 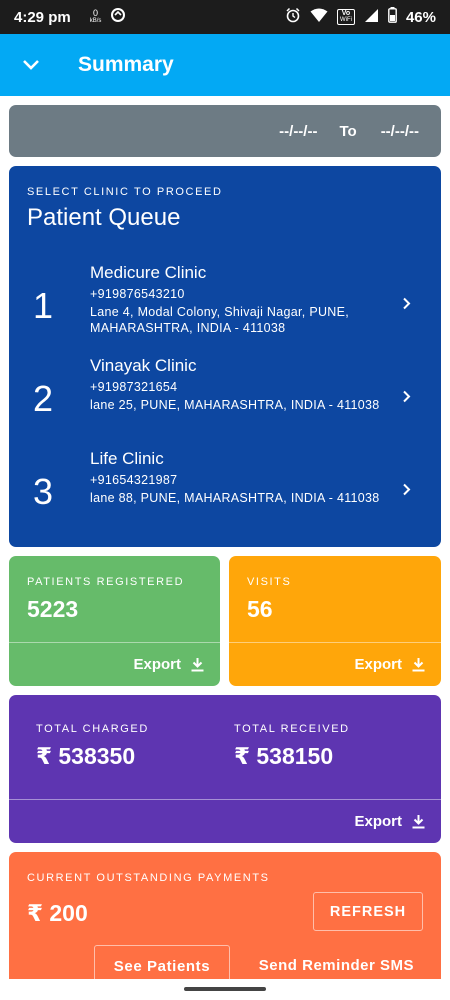 I want to click on patients-registered-label: PATIENTS REGISTERED, so click(x=106, y=582).